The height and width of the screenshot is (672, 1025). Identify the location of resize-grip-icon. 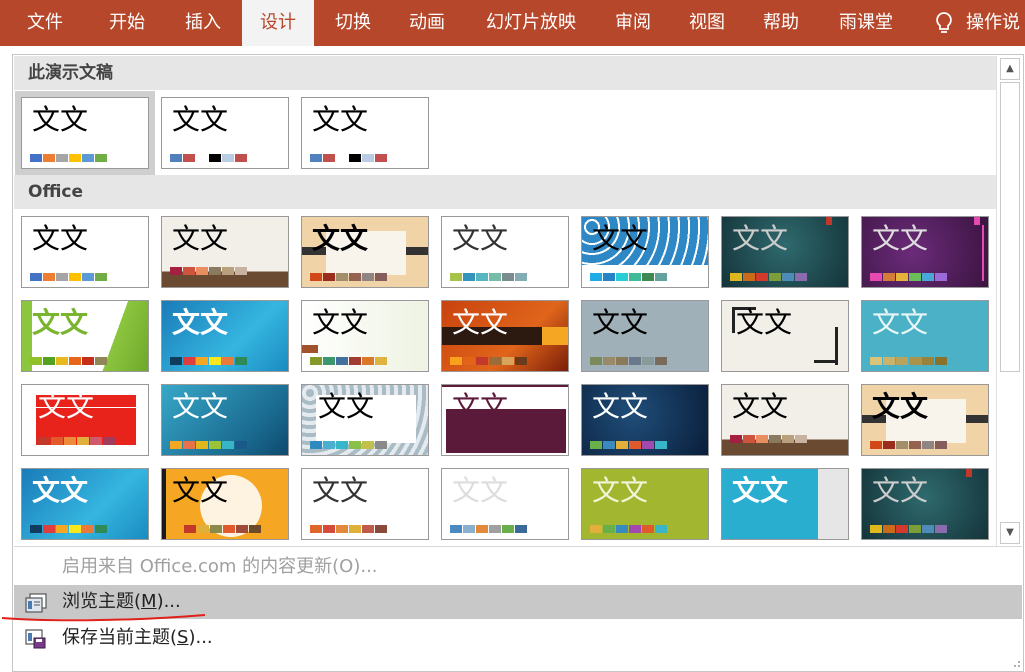
(1016, 663).